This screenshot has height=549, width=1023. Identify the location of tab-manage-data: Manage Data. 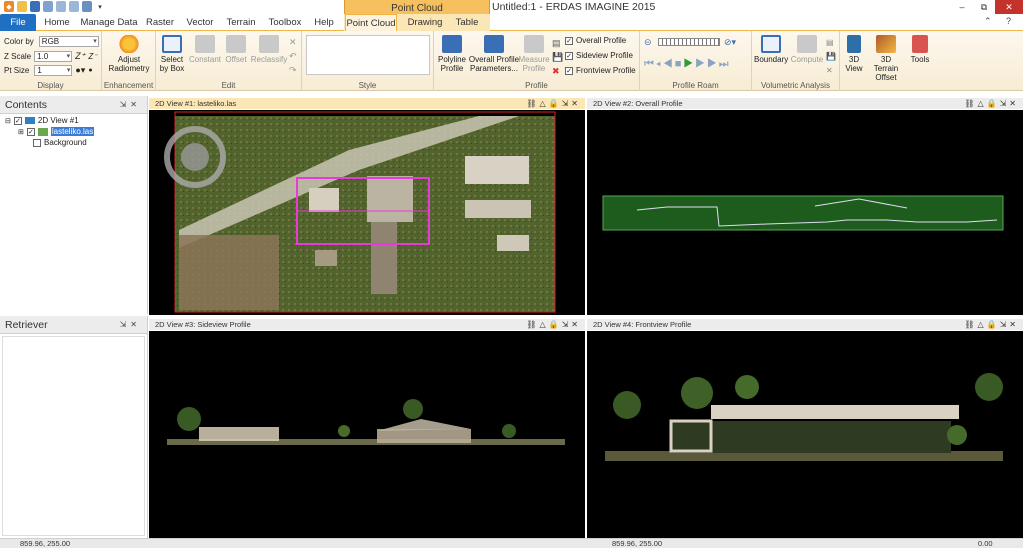
(109, 22).